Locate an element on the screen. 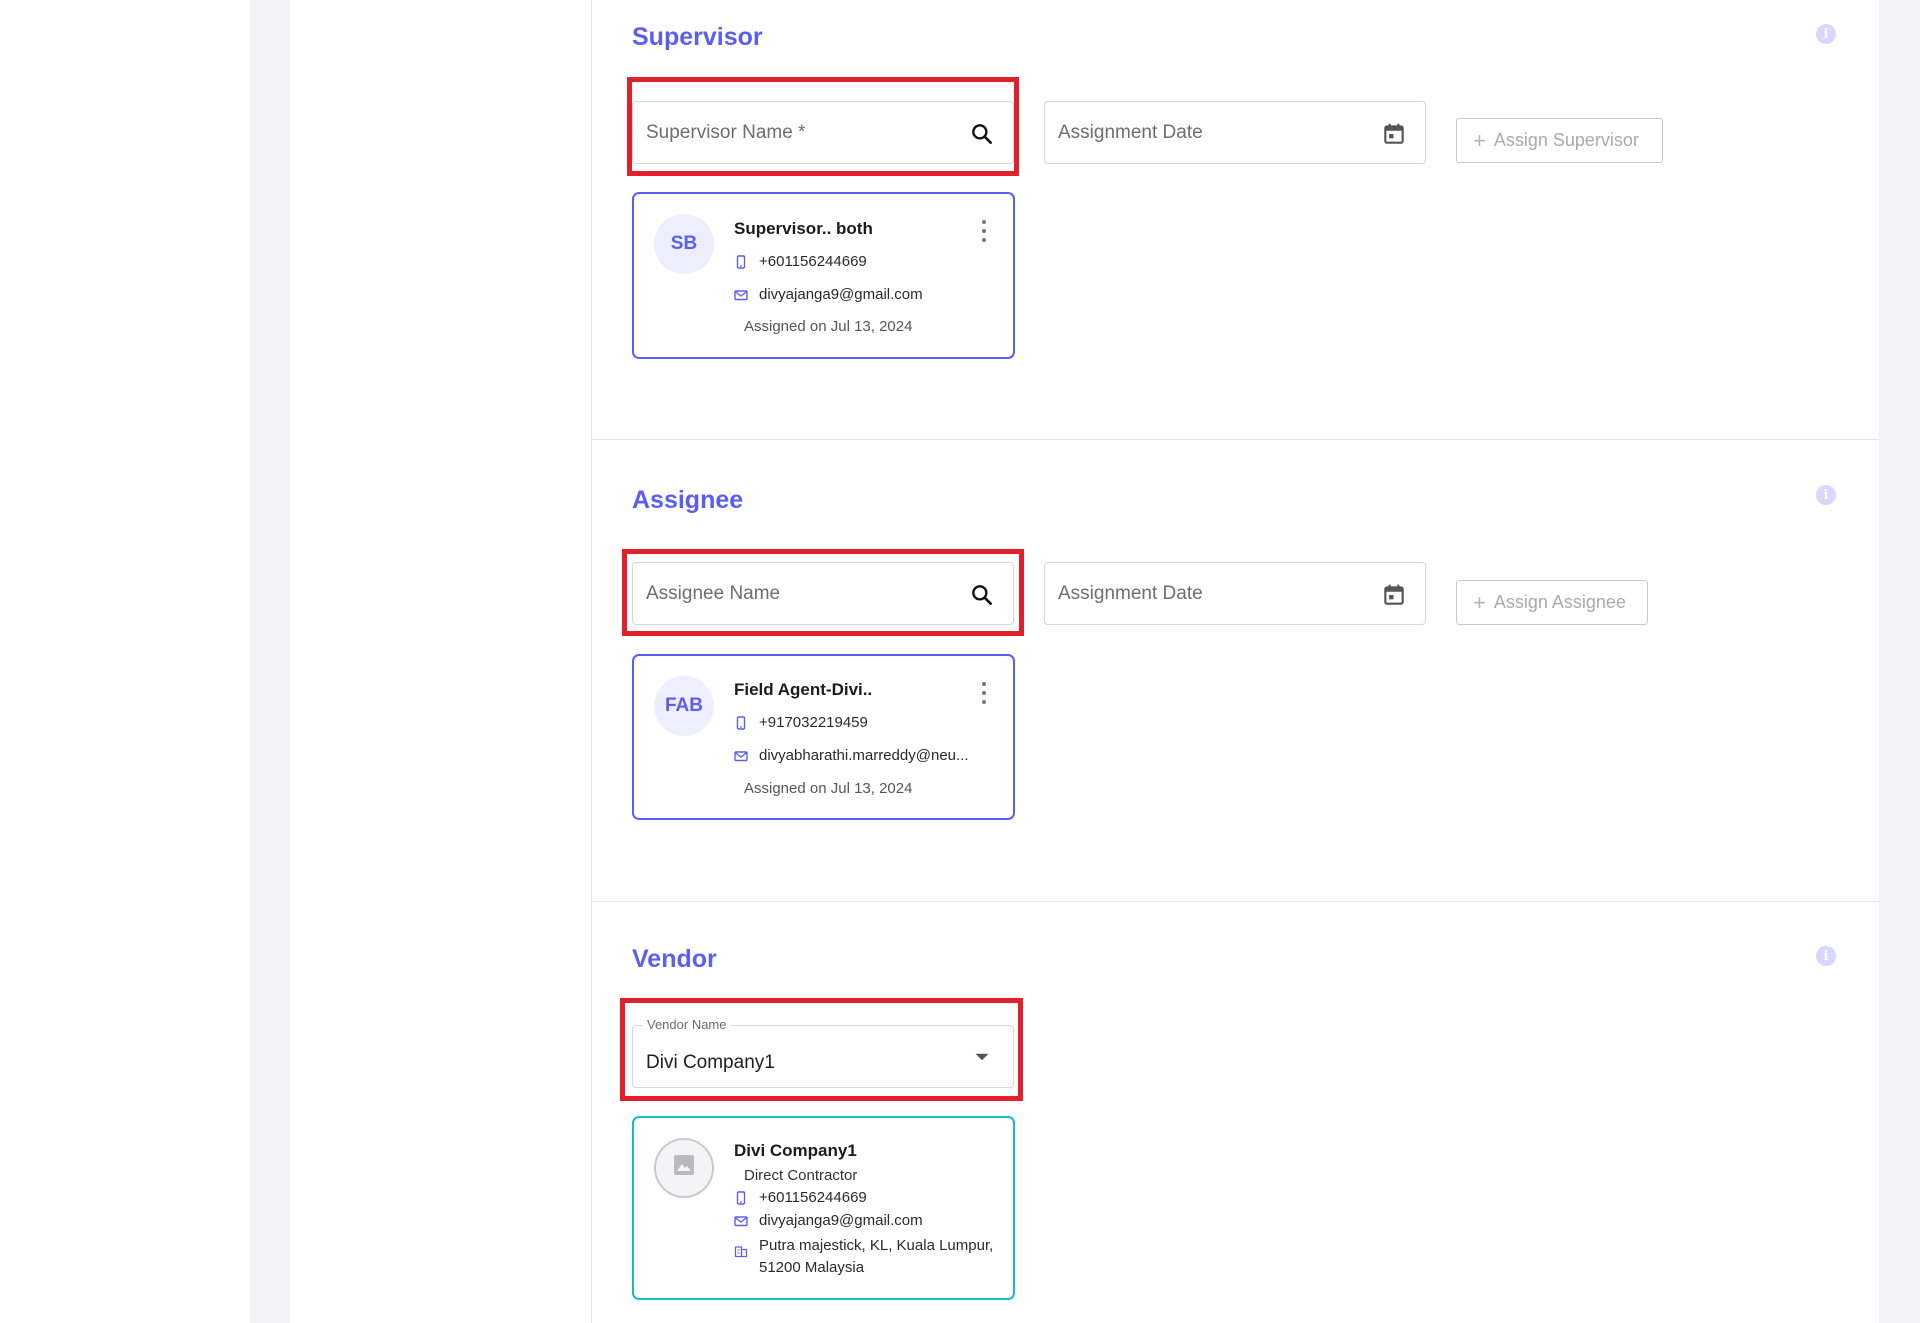  supervisor-card-email: divyajanga9@gmail.com is located at coordinates (841, 294).